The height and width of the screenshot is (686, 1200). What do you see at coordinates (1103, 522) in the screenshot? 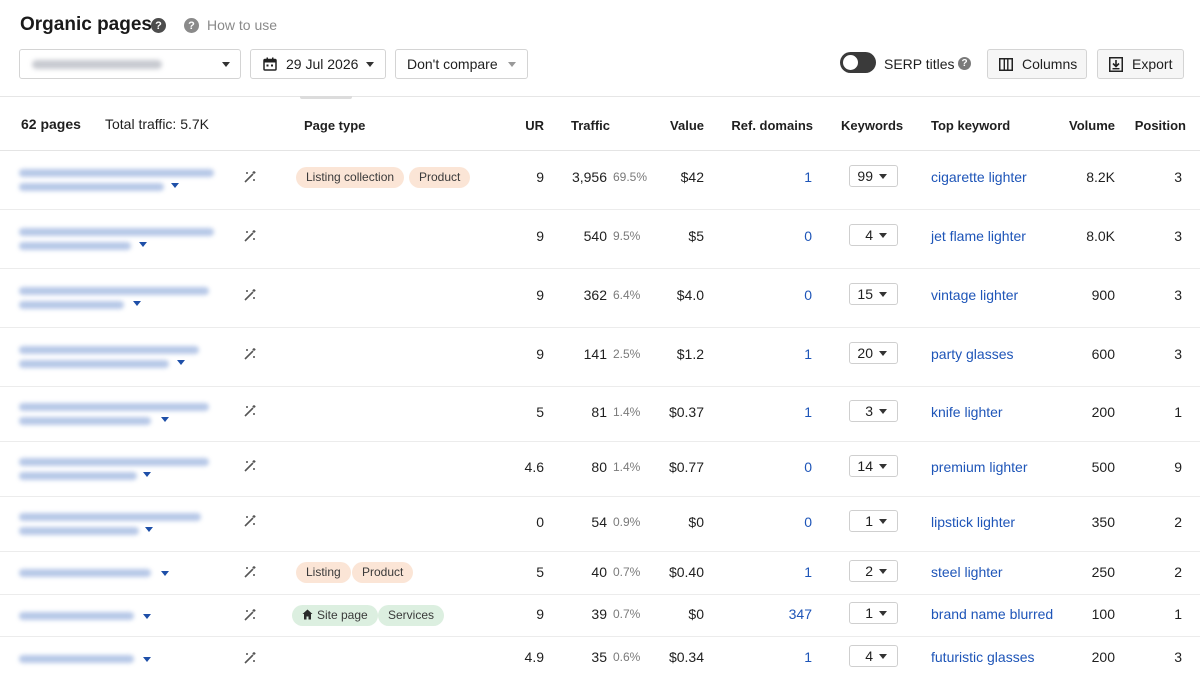
I see `volume-value: 350` at bounding box center [1103, 522].